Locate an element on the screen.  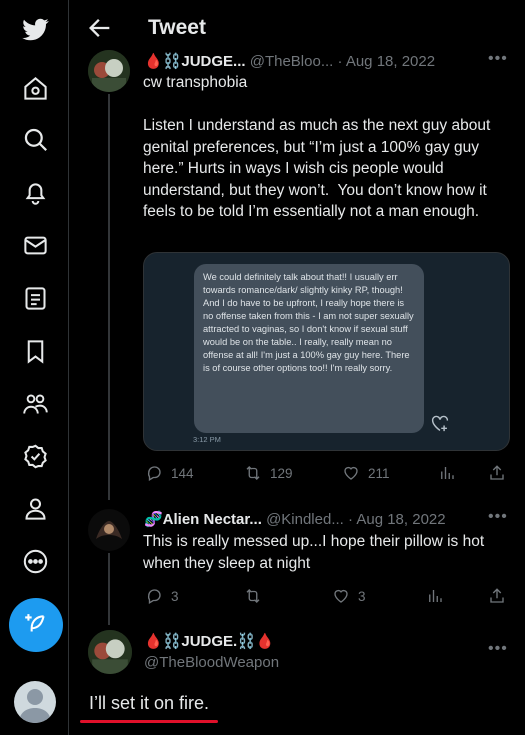
feather-plus-icon is located at coordinates (35, 623).